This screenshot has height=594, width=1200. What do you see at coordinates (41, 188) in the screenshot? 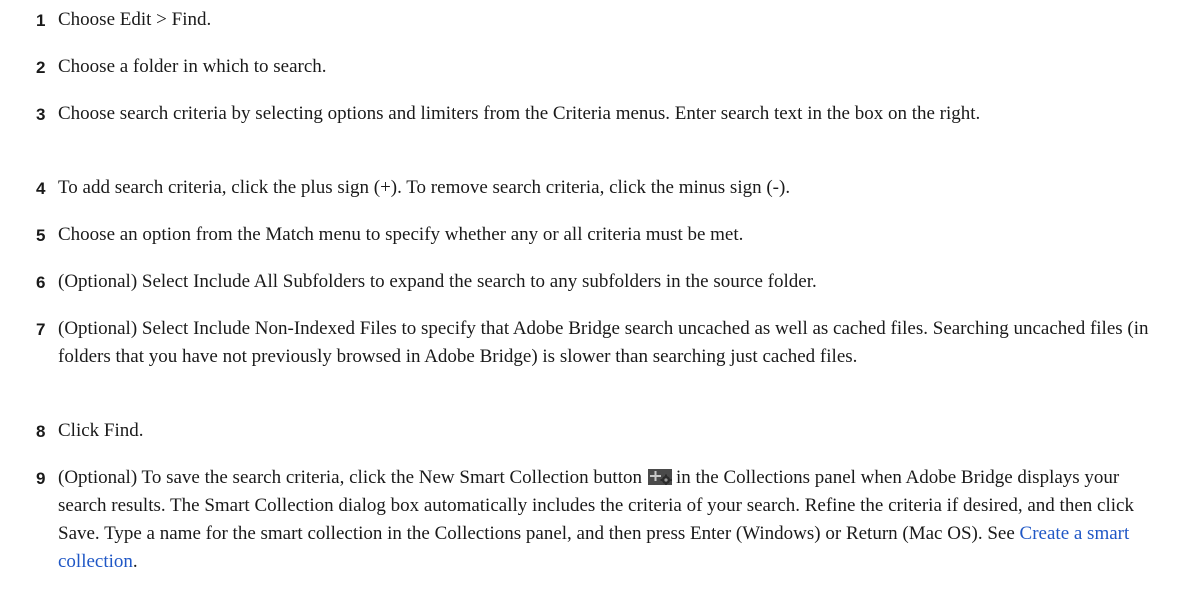
I see `step-number: 4` at bounding box center [41, 188].